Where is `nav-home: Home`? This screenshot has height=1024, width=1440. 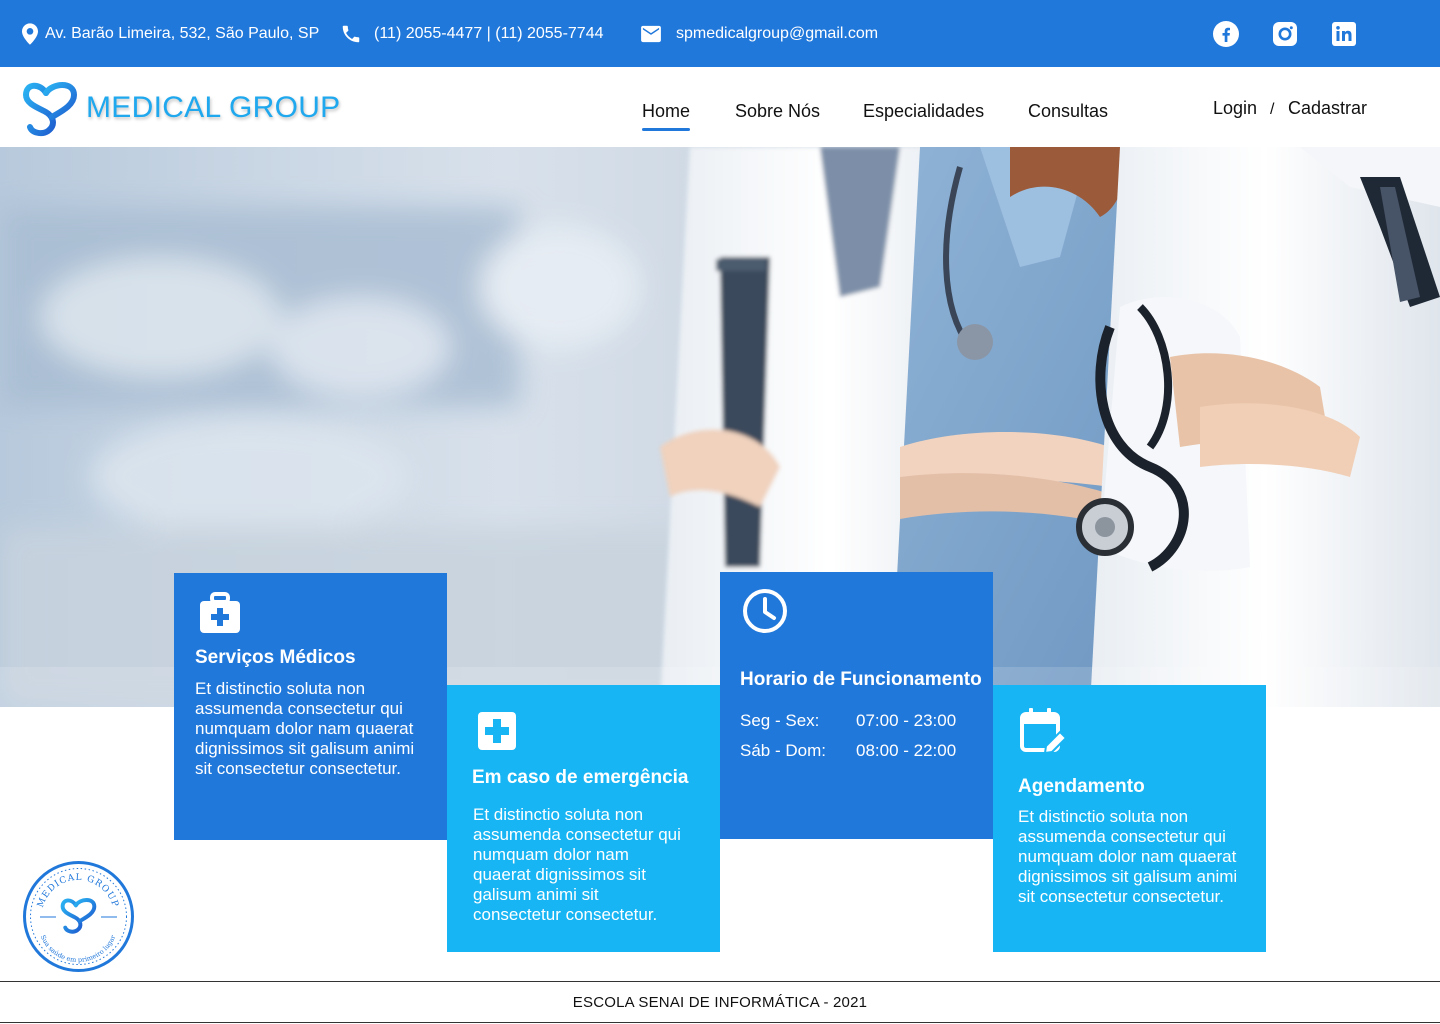
nav-home: Home is located at coordinates (666, 116).